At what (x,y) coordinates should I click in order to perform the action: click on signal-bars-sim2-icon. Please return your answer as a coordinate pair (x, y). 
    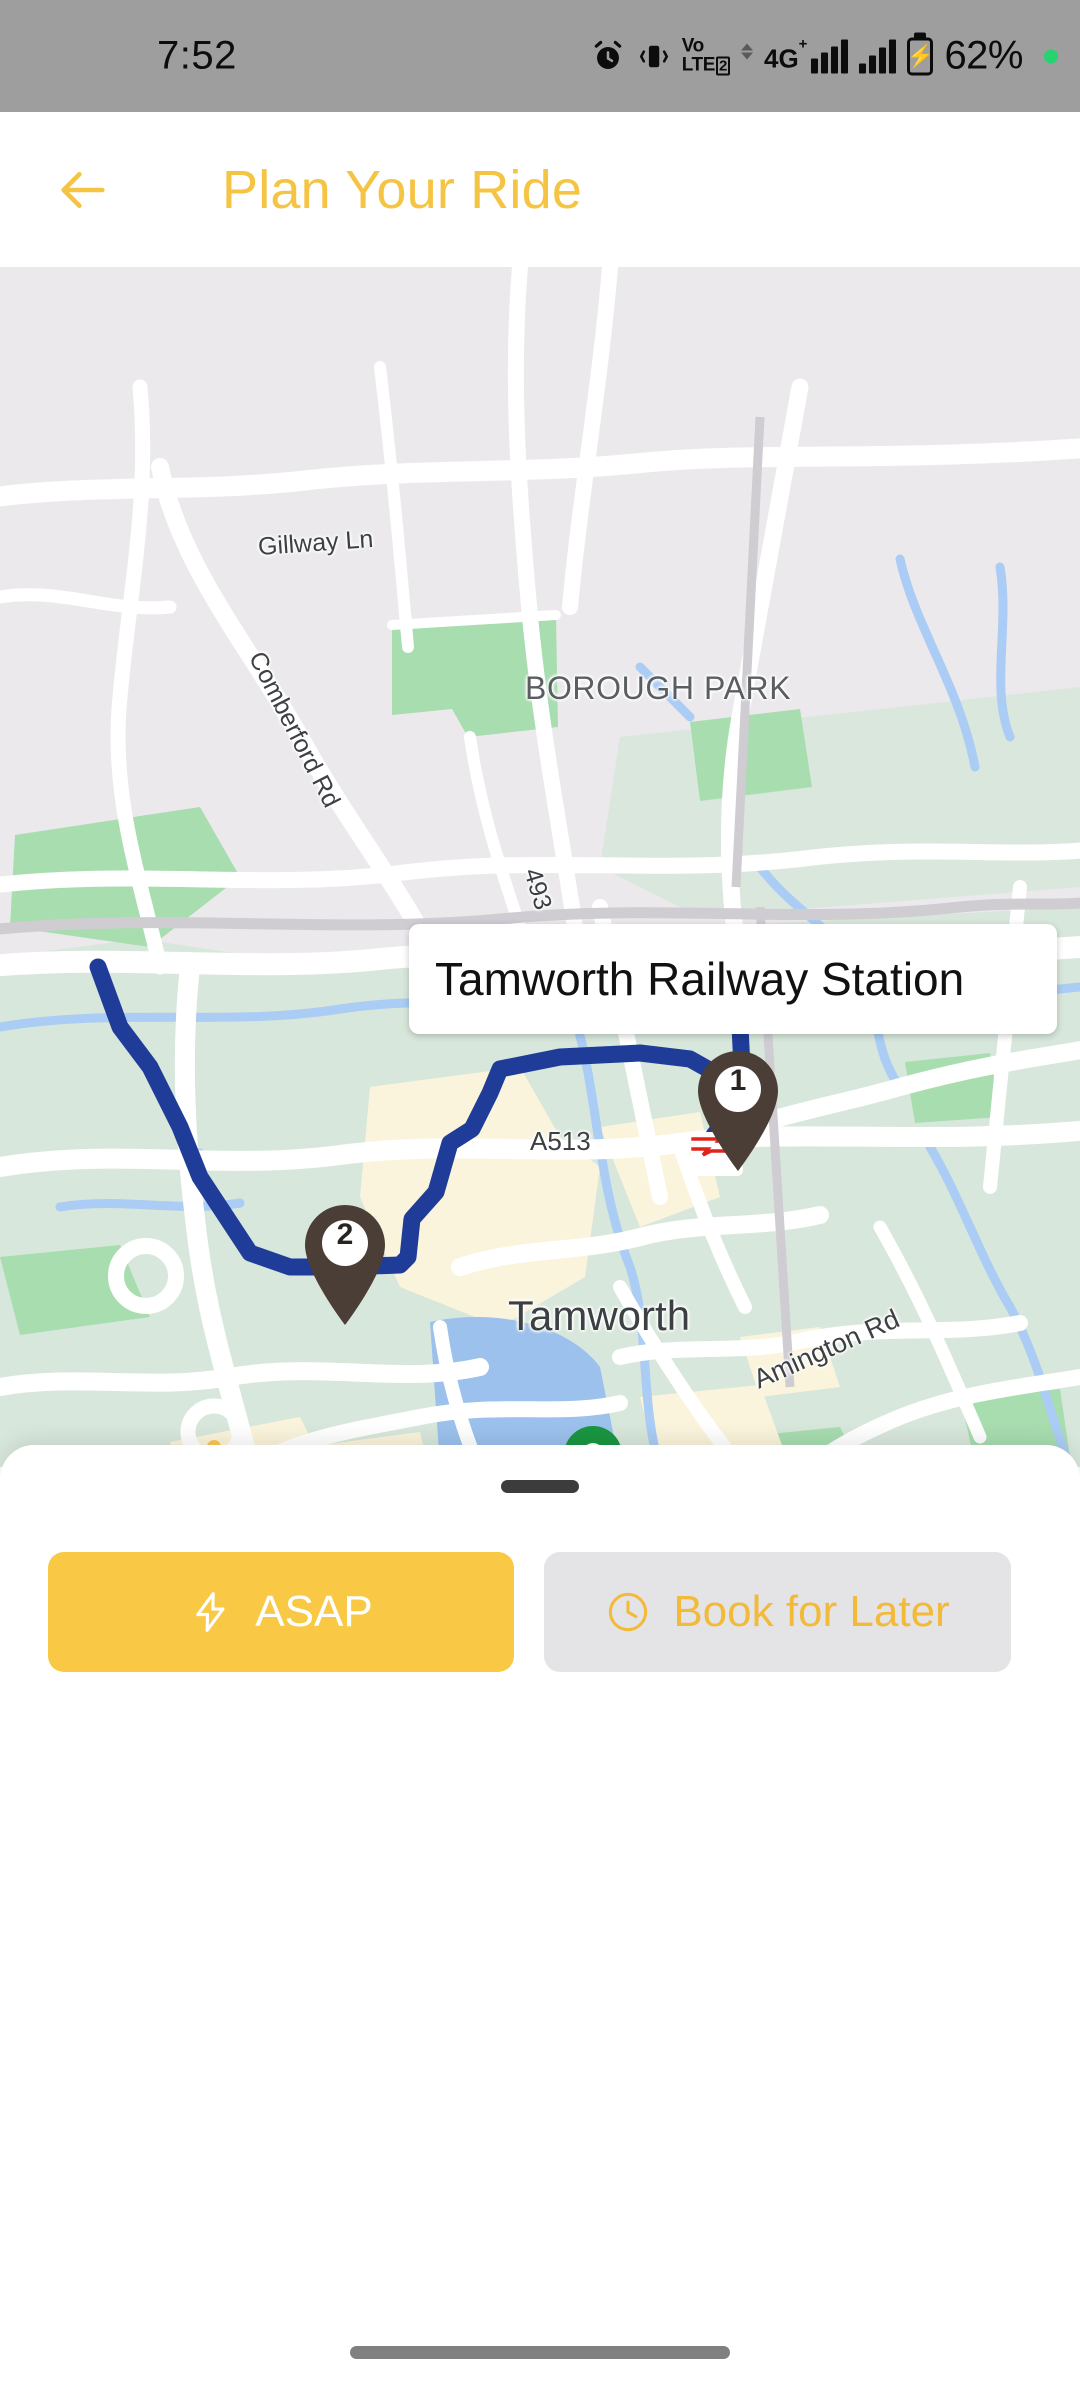
    Looking at the image, I should click on (878, 56).